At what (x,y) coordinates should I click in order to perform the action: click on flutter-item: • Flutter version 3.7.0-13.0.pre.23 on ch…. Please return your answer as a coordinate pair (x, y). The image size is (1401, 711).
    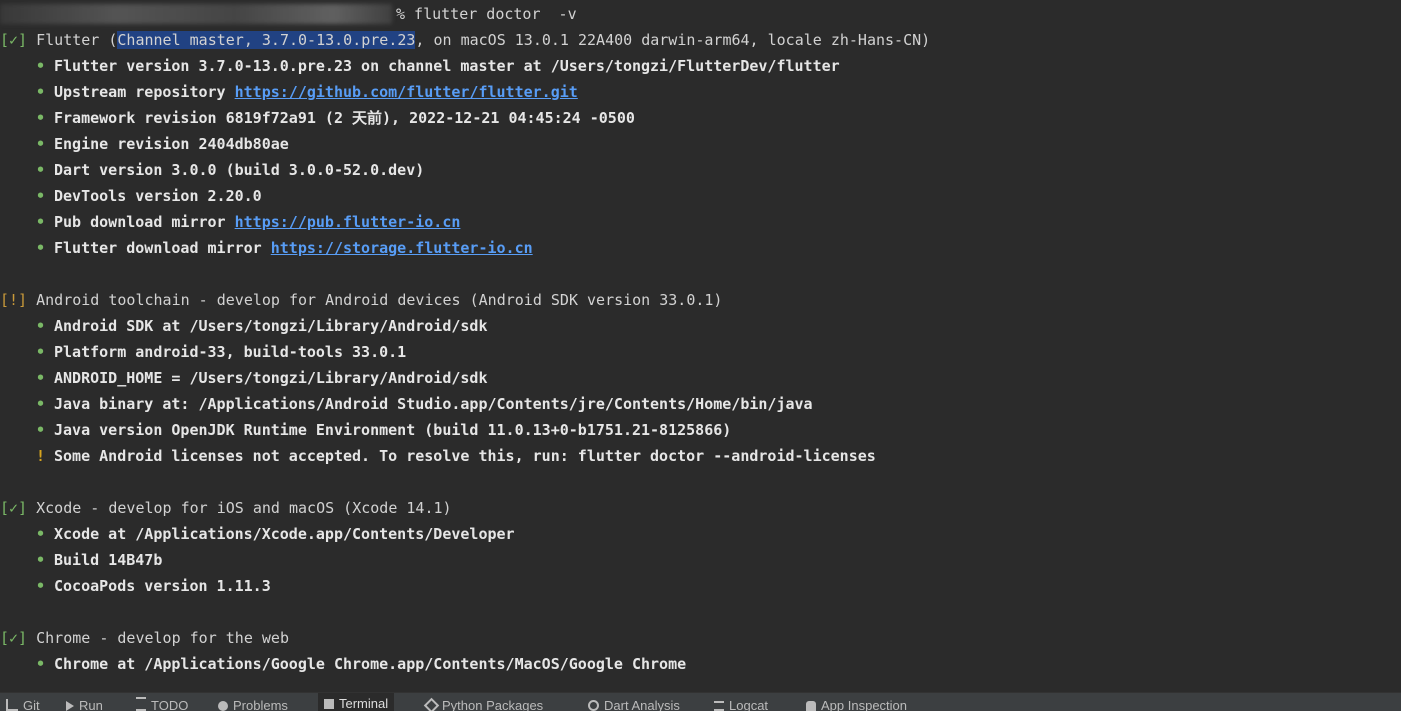
    Looking at the image, I should click on (438, 66).